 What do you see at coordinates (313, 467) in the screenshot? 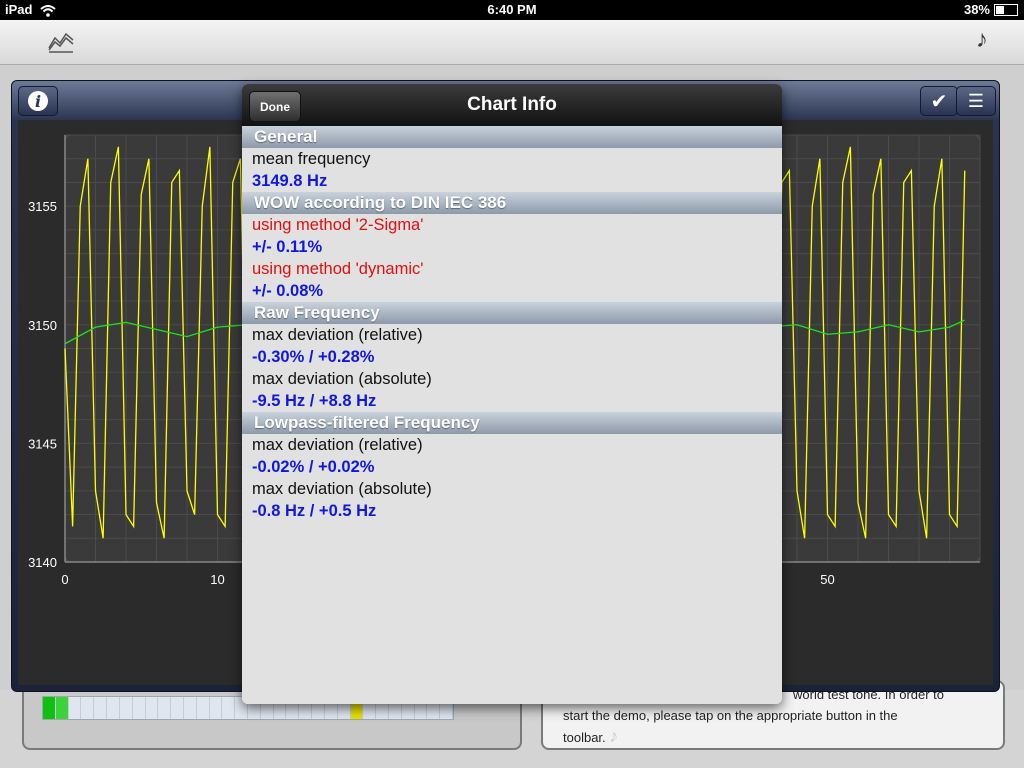
I see `lowpass-relative-value: -0.02% / +0.02%` at bounding box center [313, 467].